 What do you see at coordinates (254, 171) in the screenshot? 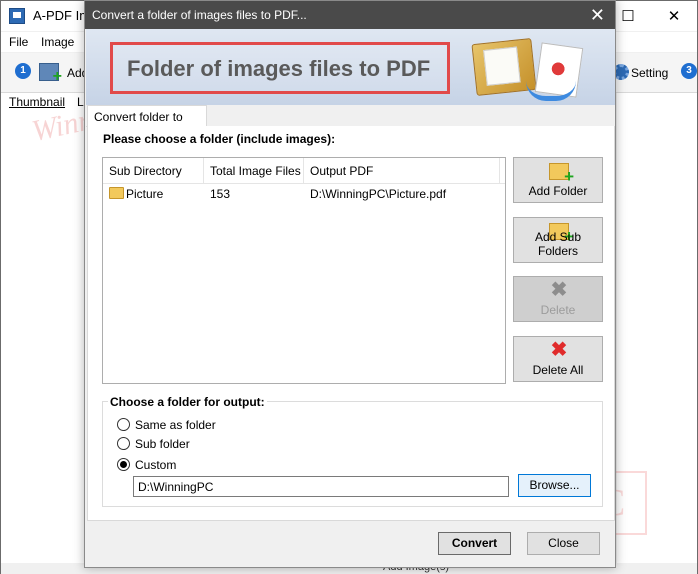
I see `column-total-image-files: Total Image Files` at bounding box center [254, 171].